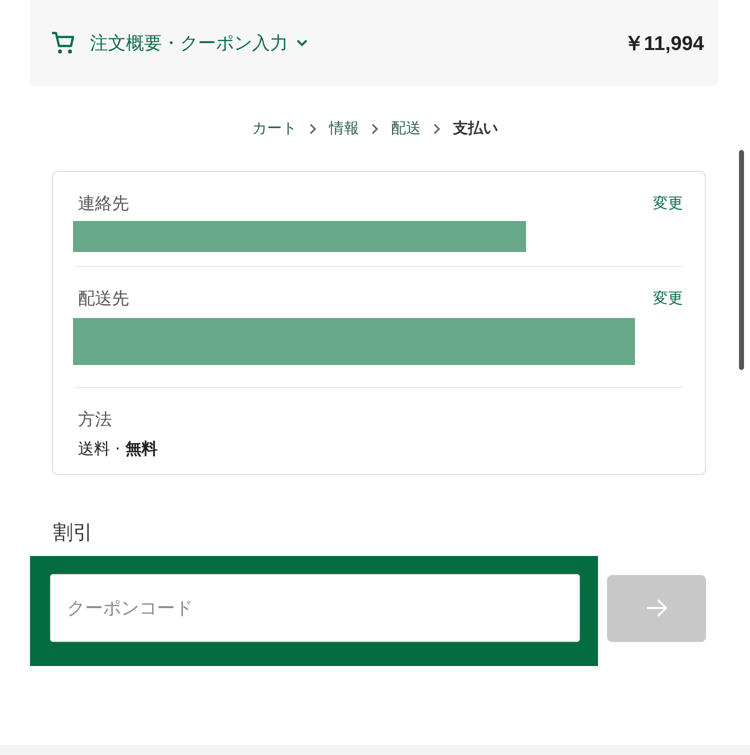 Image resolution: width=750 pixels, height=755 pixels. What do you see at coordinates (103, 299) in the screenshot?
I see `row-label: 配送先` at bounding box center [103, 299].